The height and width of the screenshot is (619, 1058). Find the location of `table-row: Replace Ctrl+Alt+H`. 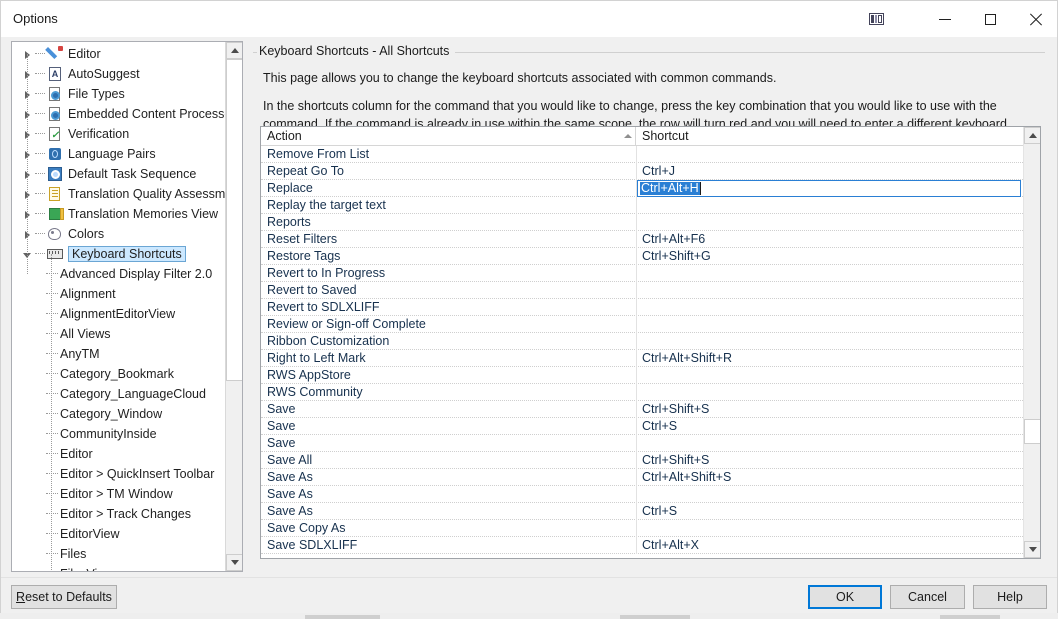

table-row: Replace Ctrl+Alt+H is located at coordinates (642, 188).